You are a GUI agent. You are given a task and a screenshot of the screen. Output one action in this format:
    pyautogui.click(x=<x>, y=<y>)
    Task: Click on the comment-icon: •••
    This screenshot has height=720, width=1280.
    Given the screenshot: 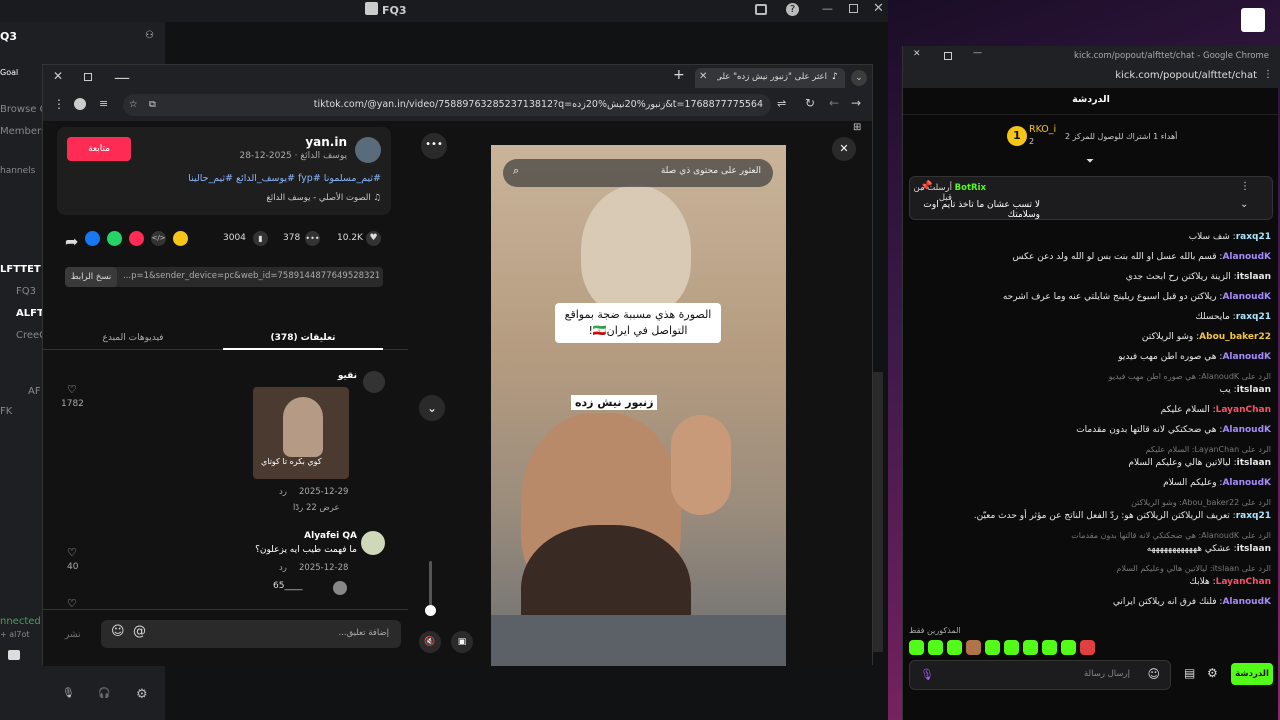 What is the action you would take?
    pyautogui.click(x=312, y=238)
    